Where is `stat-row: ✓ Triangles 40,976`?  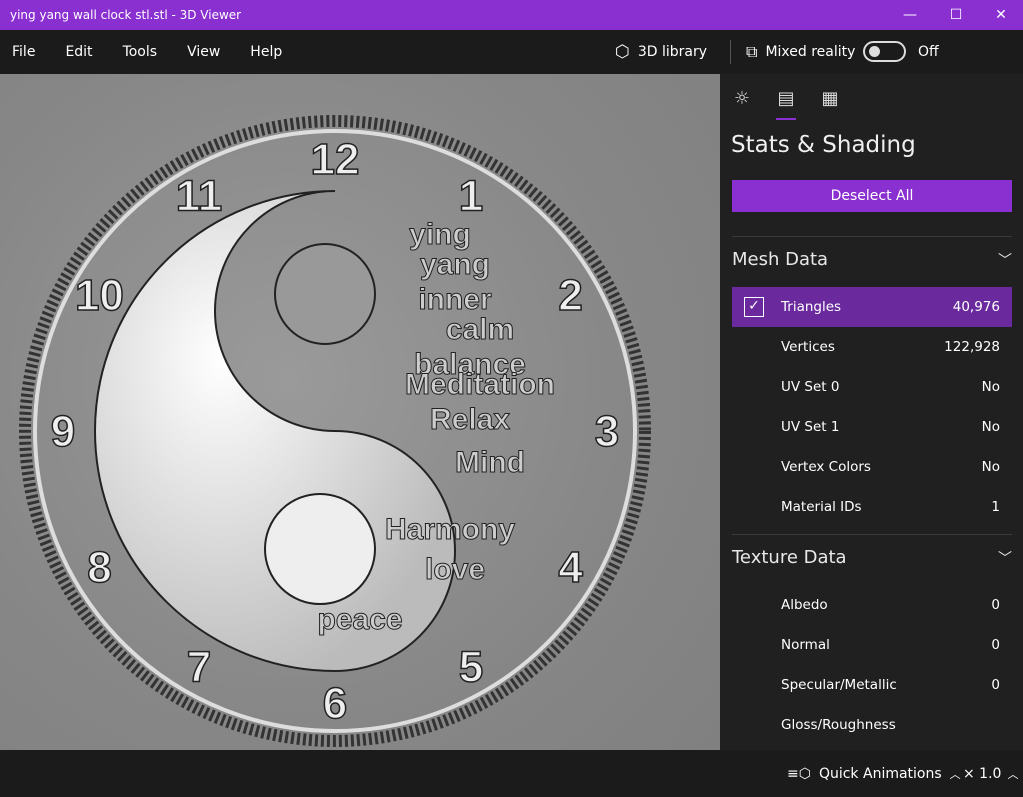
stat-row: ✓ Triangles 40,976 is located at coordinates (872, 307).